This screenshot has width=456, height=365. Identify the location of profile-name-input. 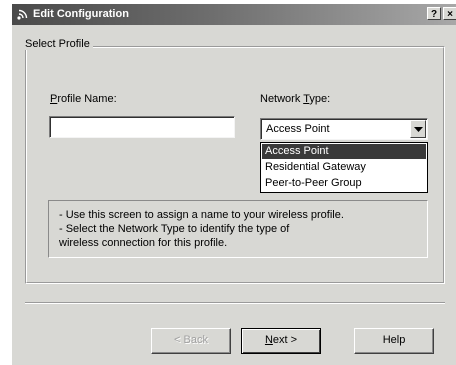
(142, 127).